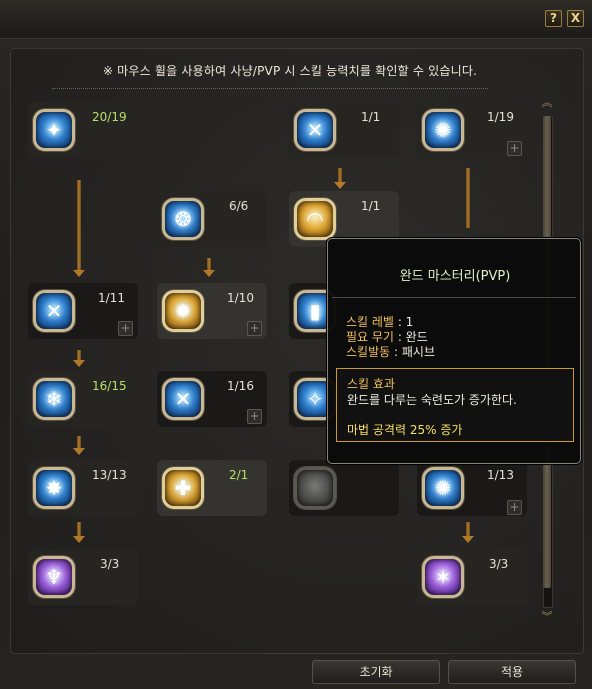  I want to click on radiant-star-icon: ✺, so click(443, 130).